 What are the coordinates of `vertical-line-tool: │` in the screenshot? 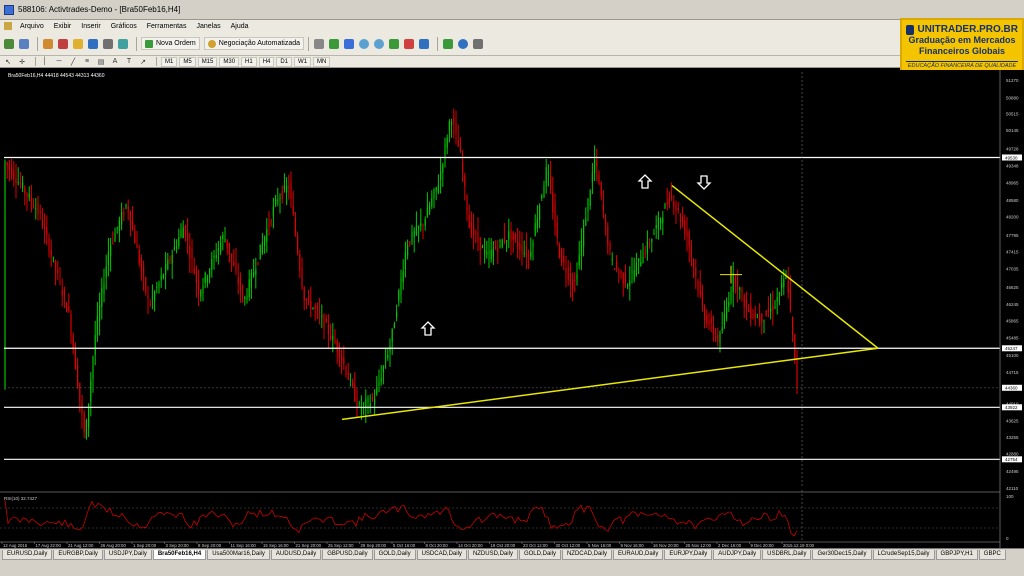 It's located at (45, 61).